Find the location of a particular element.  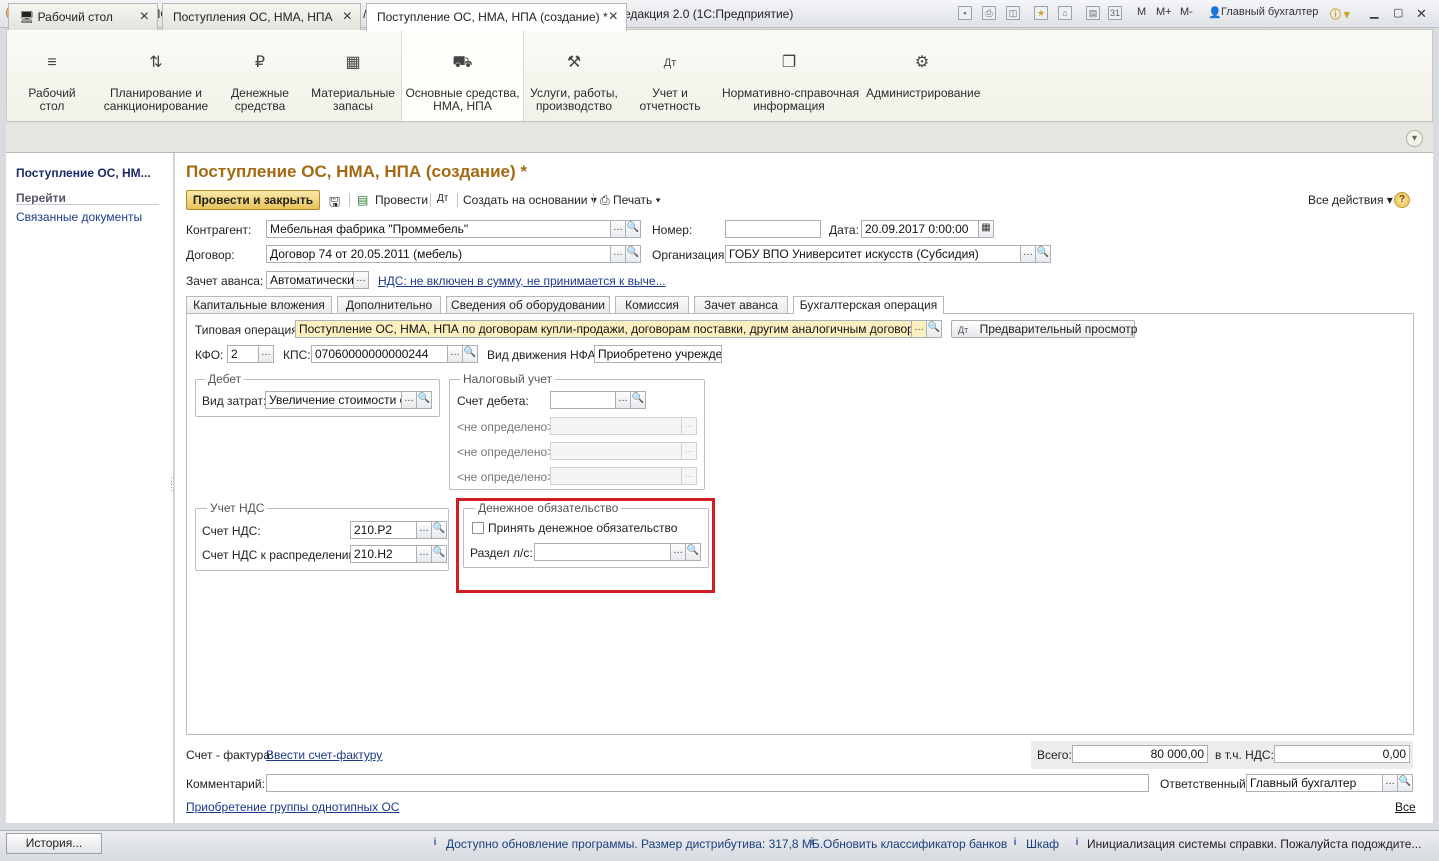

org-open-icon: 🔍 is located at coordinates (1043, 254).